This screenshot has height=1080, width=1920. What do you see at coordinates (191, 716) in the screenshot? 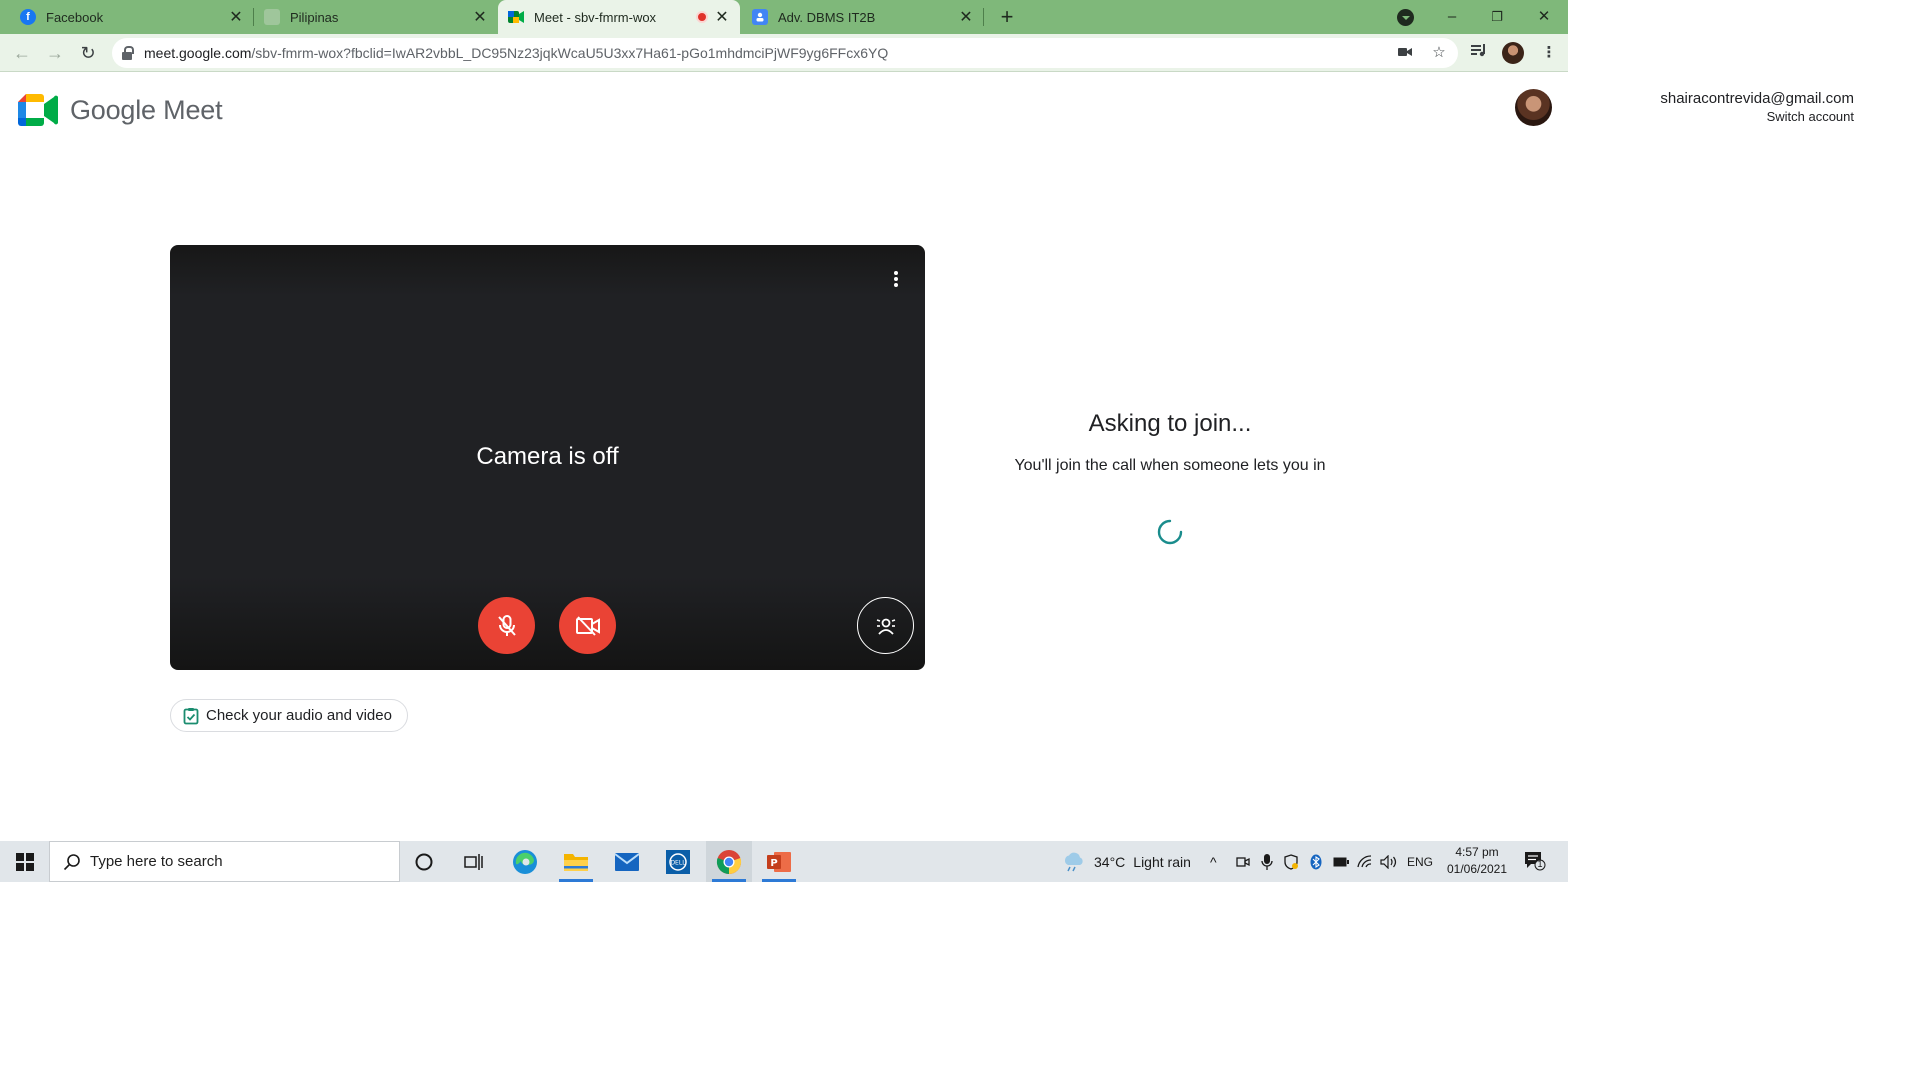
I see `clipboard-check-icon` at bounding box center [191, 716].